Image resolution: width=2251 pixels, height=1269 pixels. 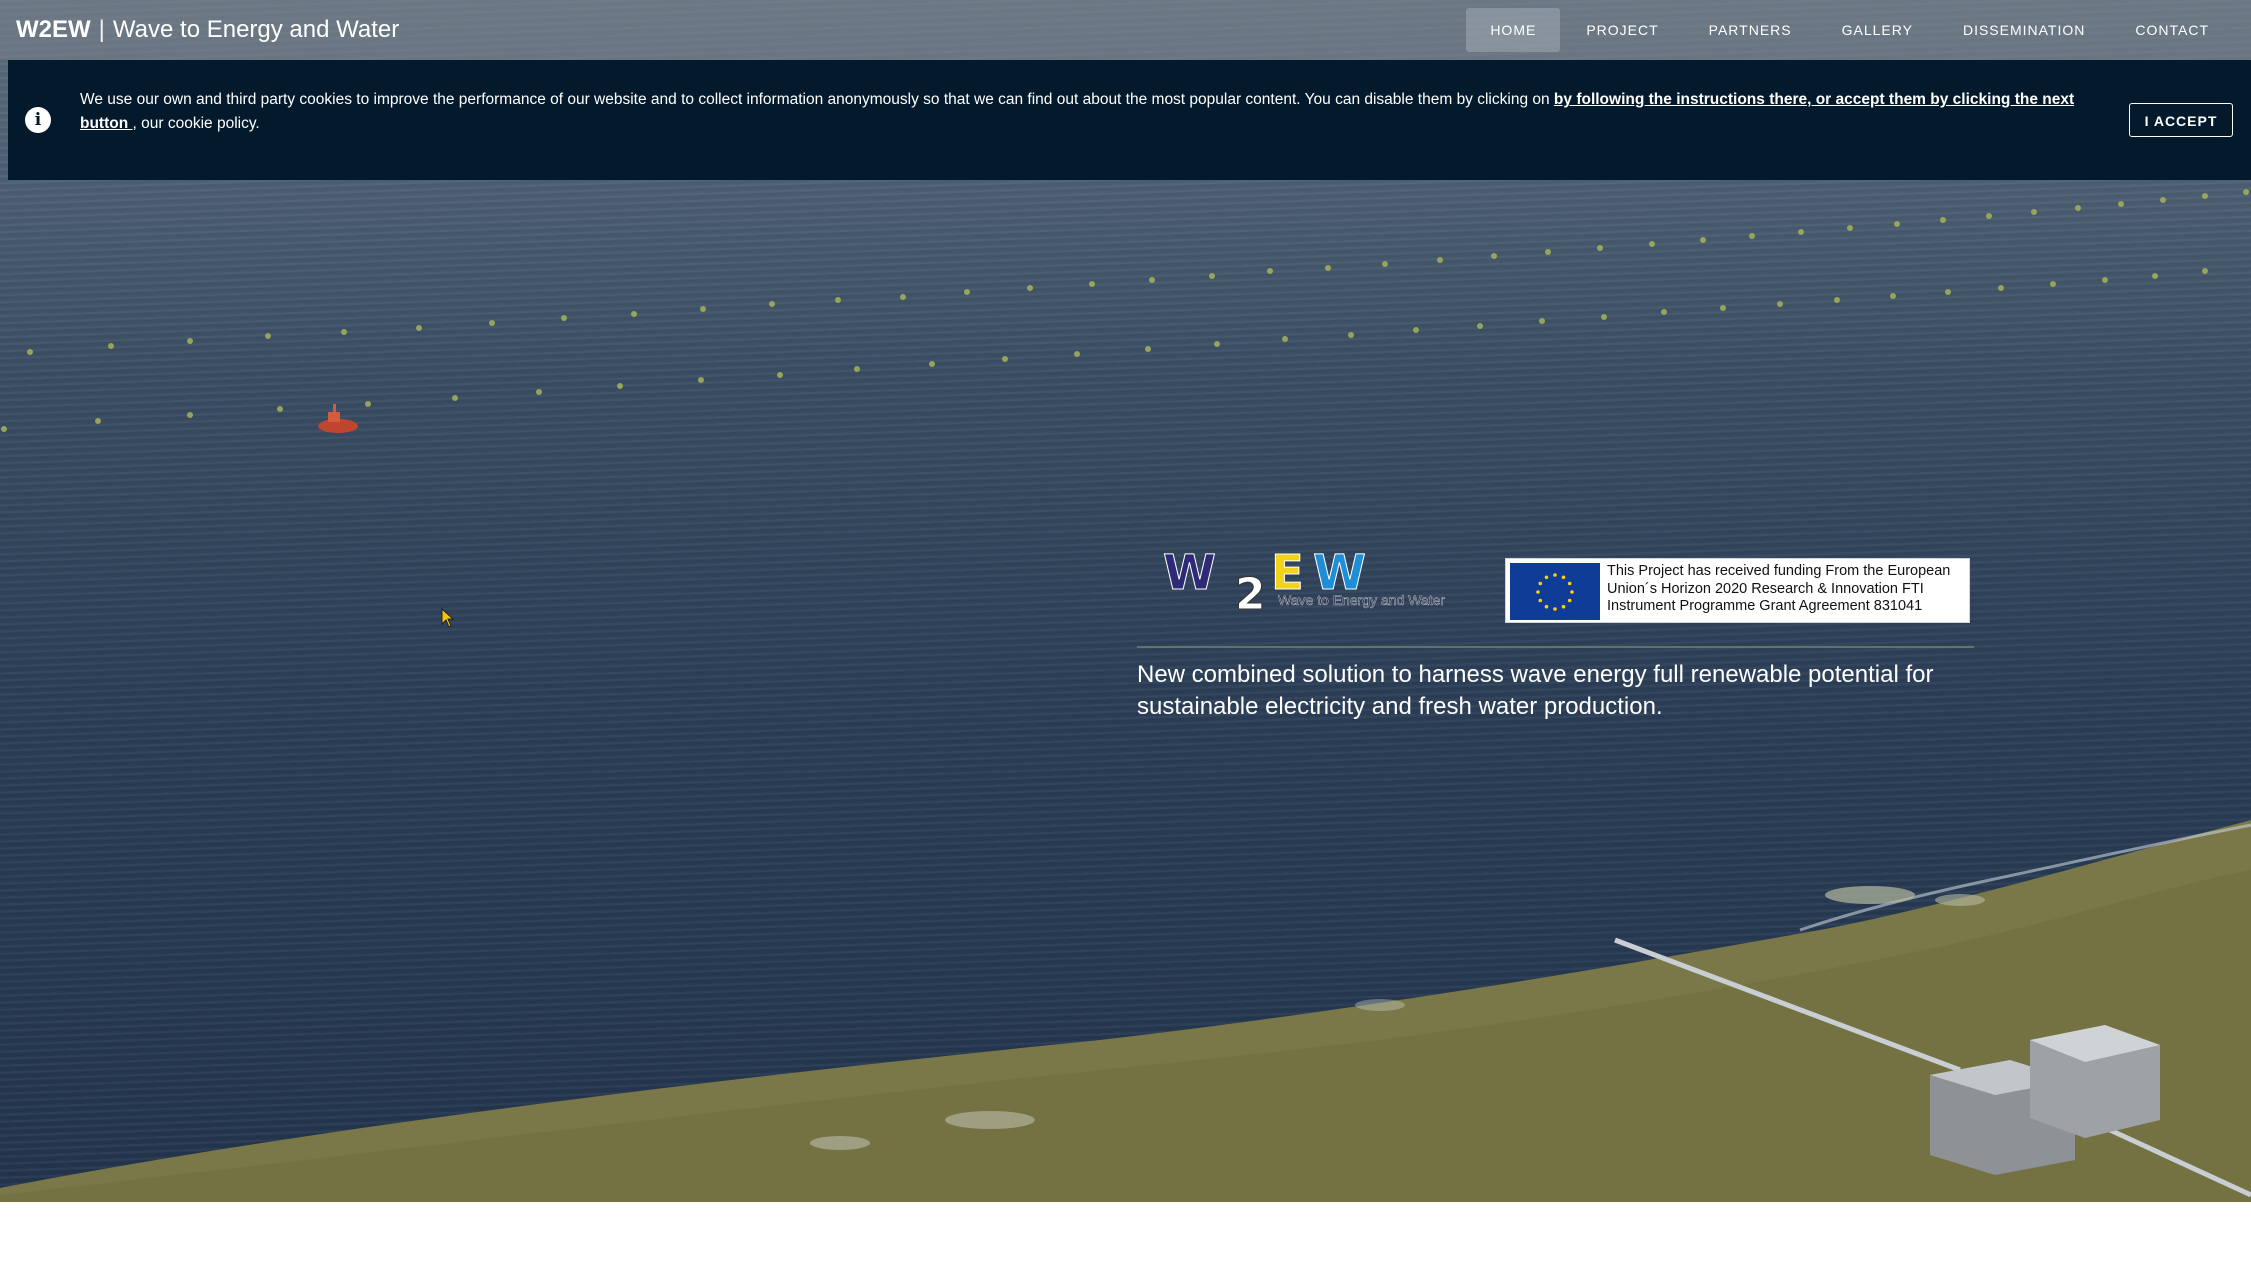 What do you see at coordinates (1189, 574) in the screenshot?
I see `svg-text: W` at bounding box center [1189, 574].